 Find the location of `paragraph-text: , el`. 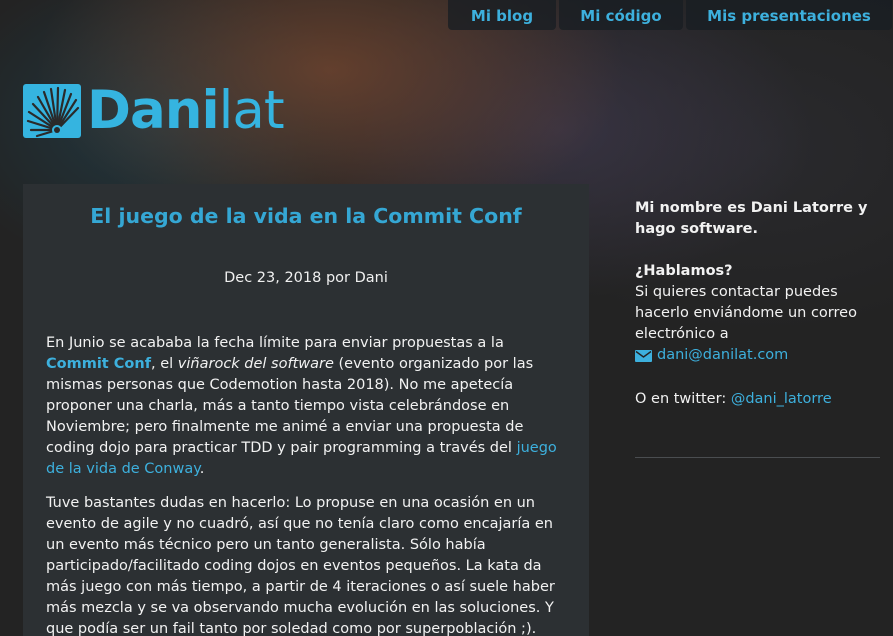

paragraph-text: , el is located at coordinates (164, 364).